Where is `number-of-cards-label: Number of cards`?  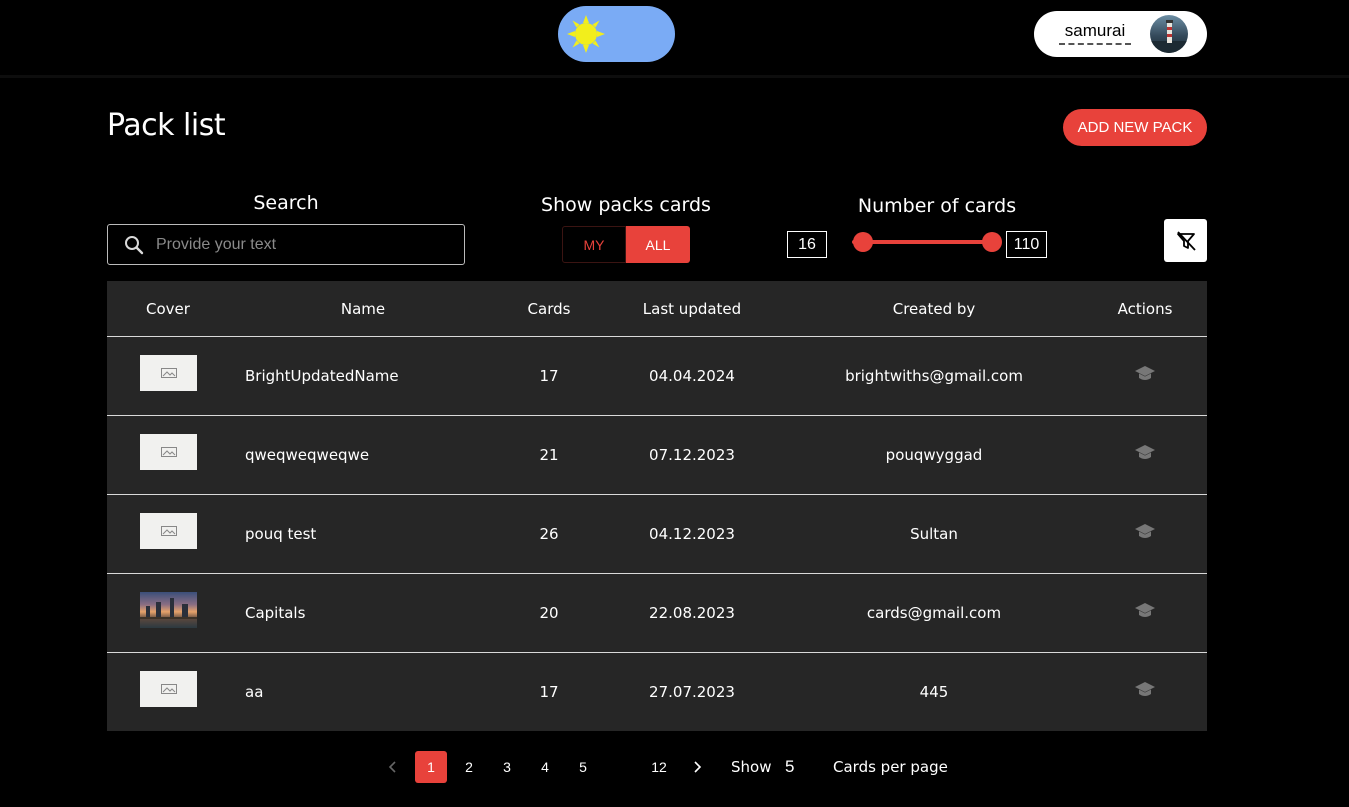 number-of-cards-label: Number of cards is located at coordinates (937, 206).